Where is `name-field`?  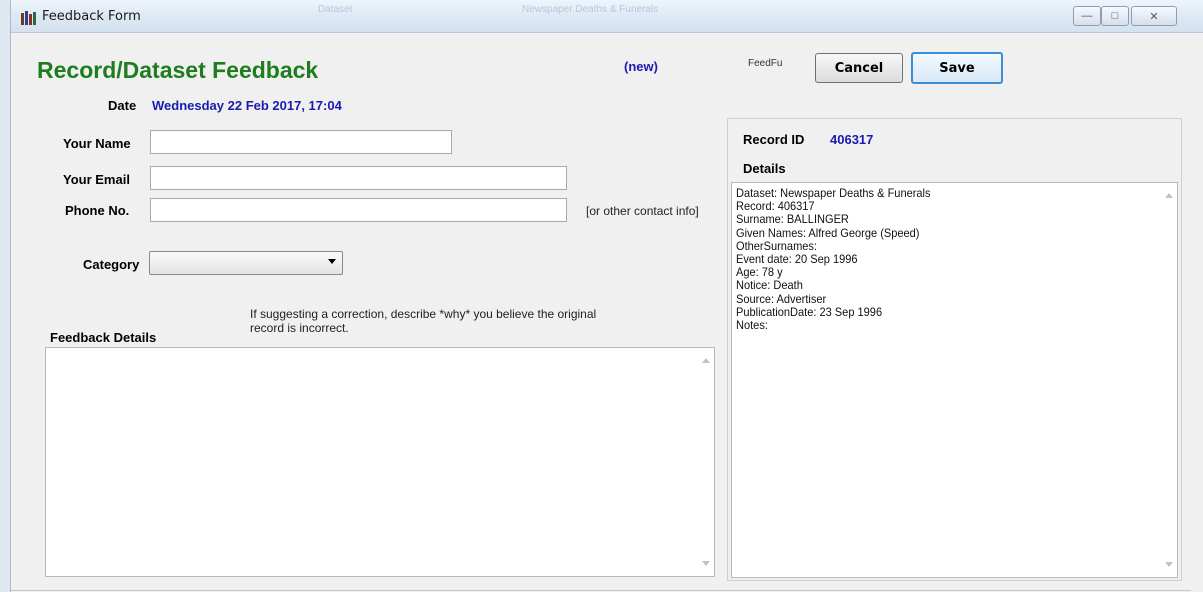 name-field is located at coordinates (301, 142).